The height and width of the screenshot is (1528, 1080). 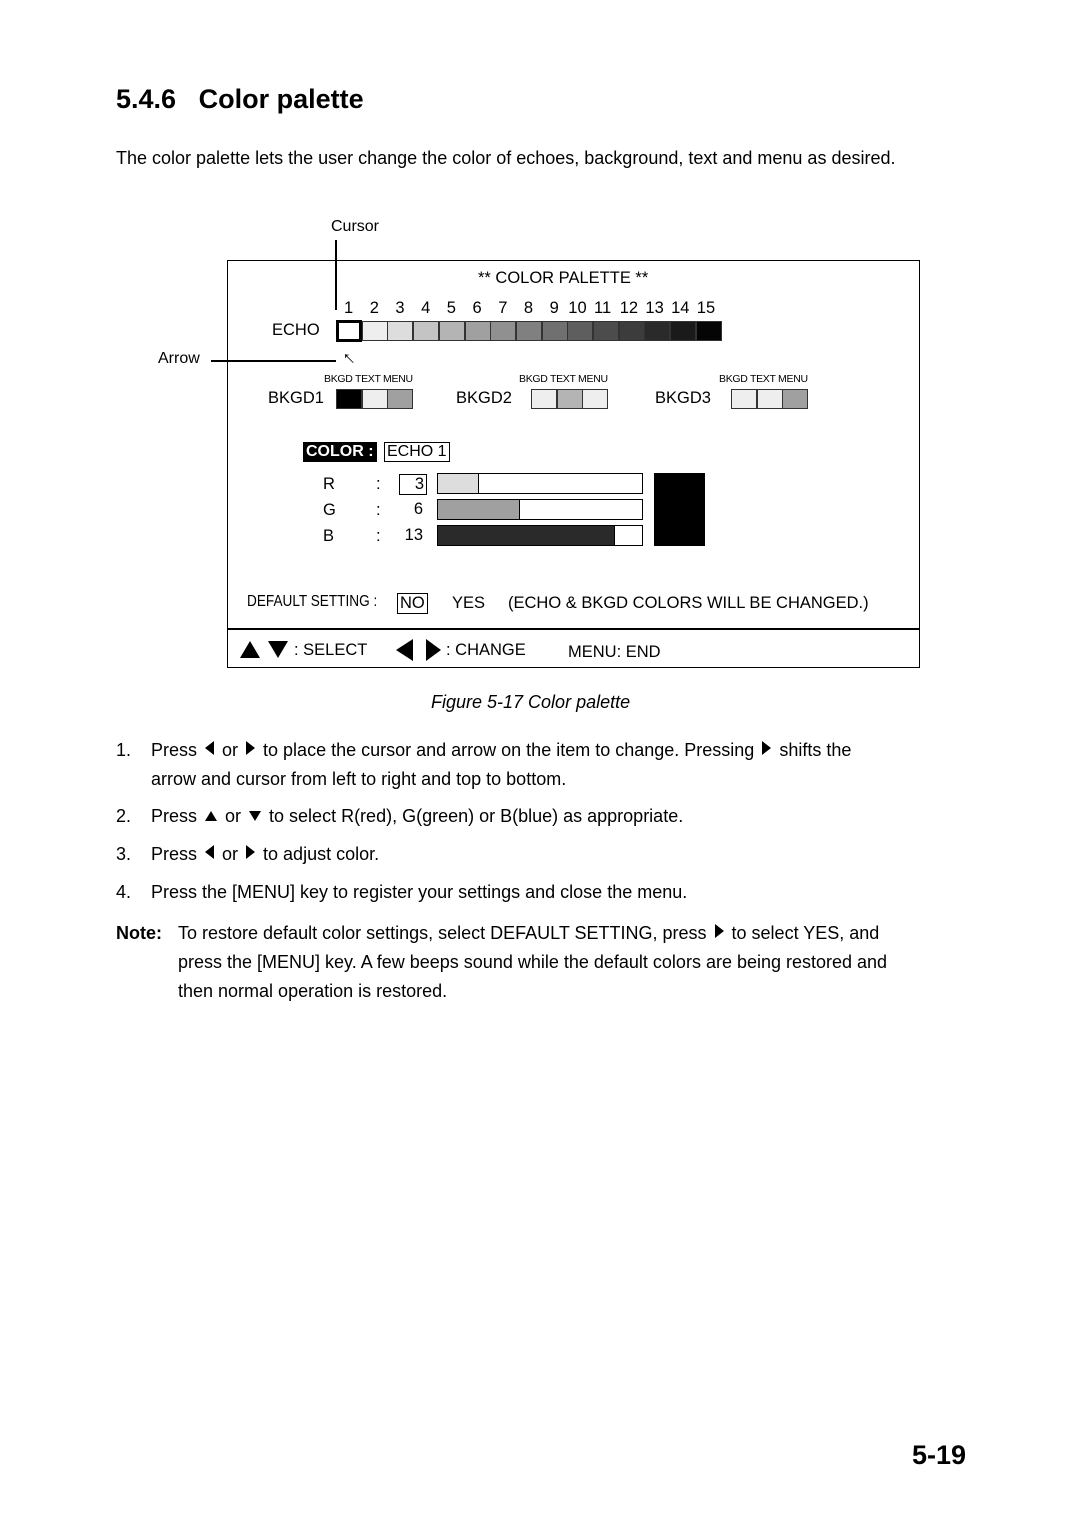 I want to click on note-text-continued: then normal operation is restored., so click(x=313, y=991).